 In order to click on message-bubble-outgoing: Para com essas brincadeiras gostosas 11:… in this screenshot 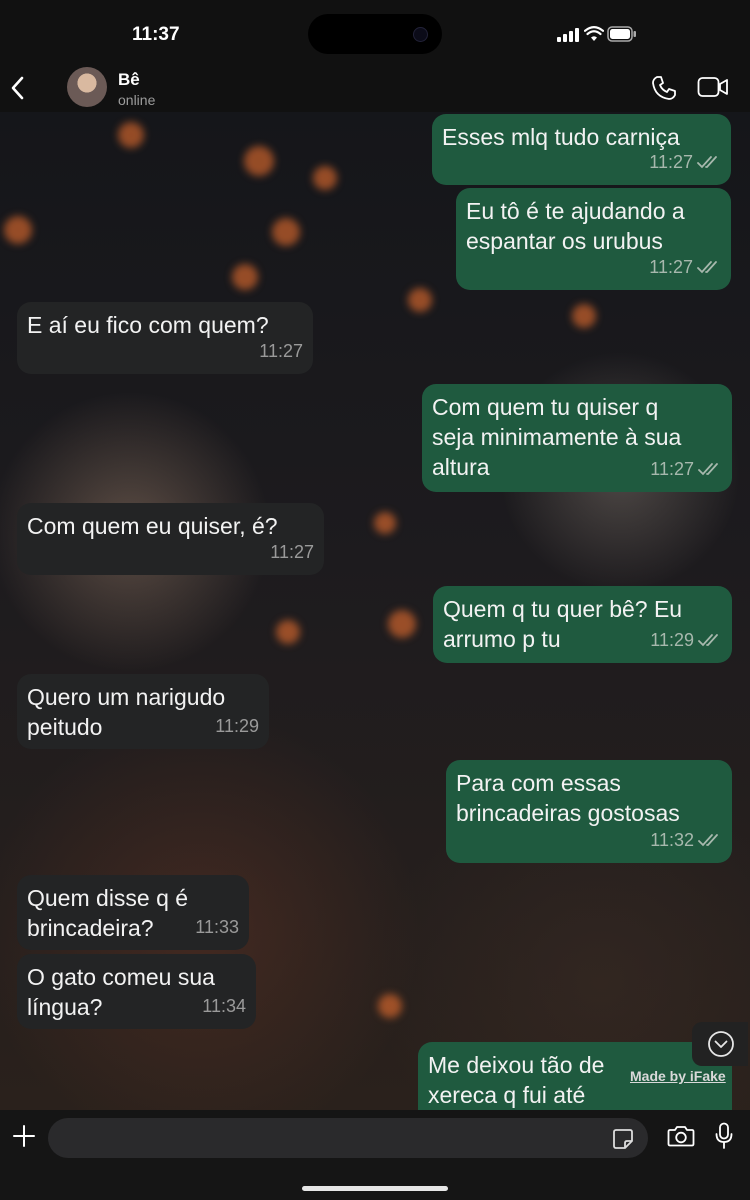, I will do `click(589, 811)`.